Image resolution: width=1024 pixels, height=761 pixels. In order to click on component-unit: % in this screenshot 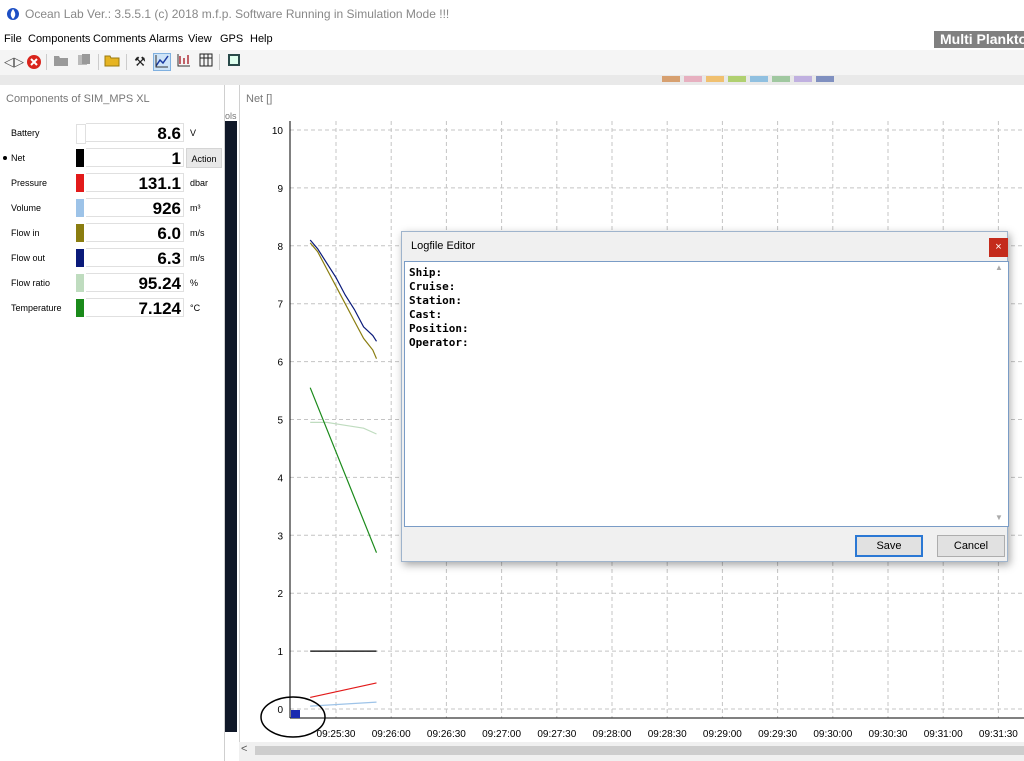, I will do `click(194, 283)`.